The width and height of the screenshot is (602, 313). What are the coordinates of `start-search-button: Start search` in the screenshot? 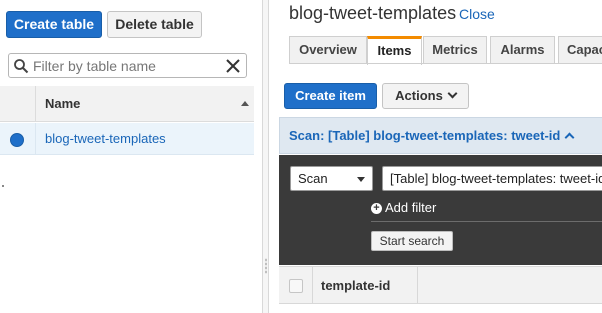 It's located at (412, 241).